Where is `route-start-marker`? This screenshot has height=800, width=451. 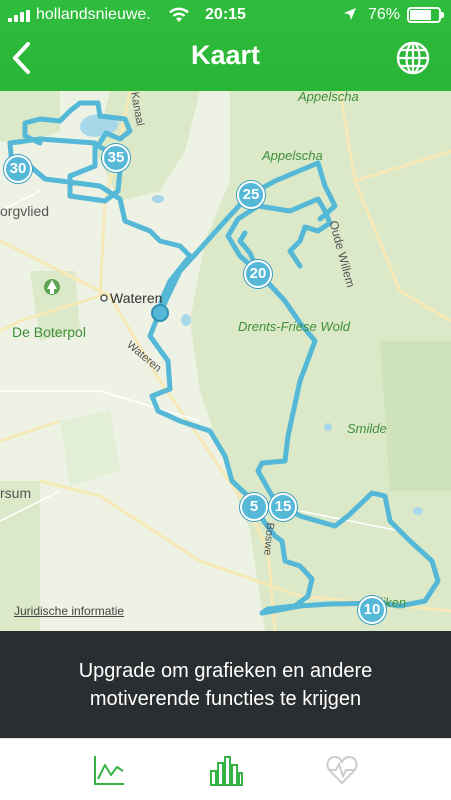 route-start-marker is located at coordinates (160, 313).